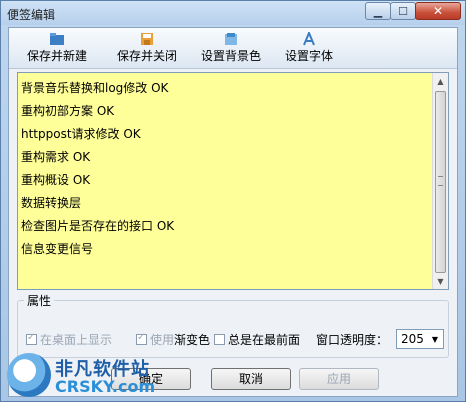  I want to click on folder-icon, so click(57, 39).